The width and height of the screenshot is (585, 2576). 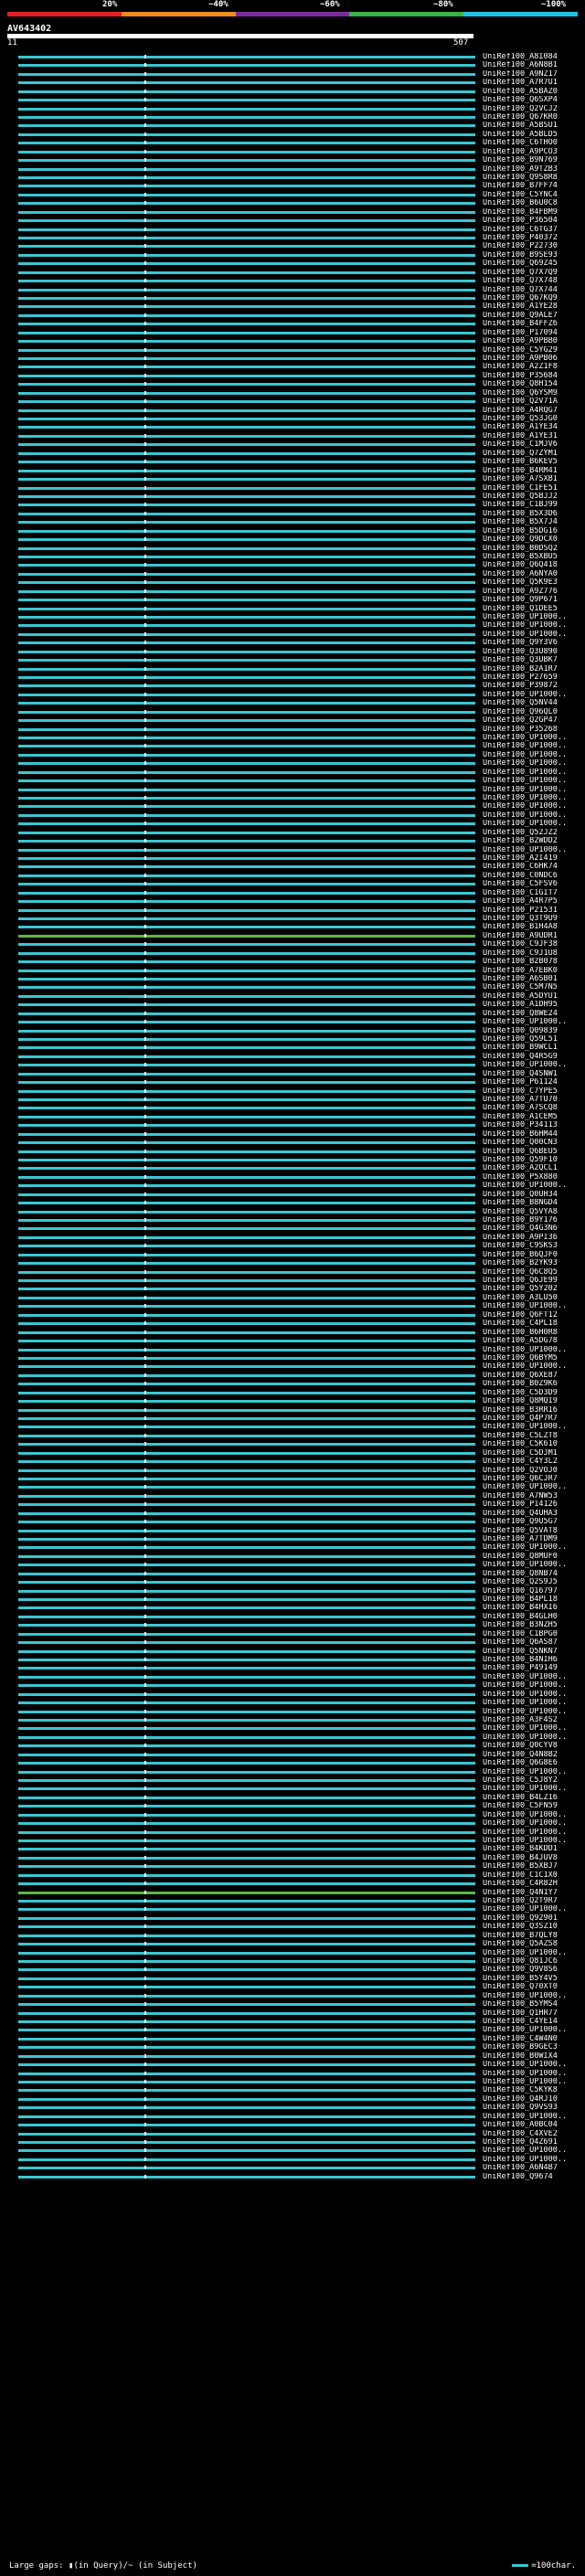 What do you see at coordinates (534, 1125) in the screenshot?
I see `hit-label: UniRef100_P34113` at bounding box center [534, 1125].